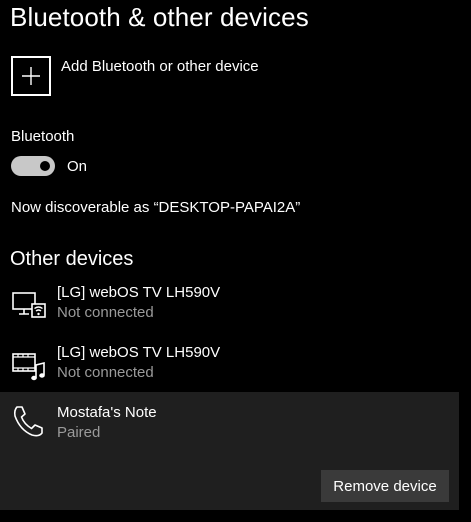 Image resolution: width=471 pixels, height=522 pixels. I want to click on page-title: Bluetooth & other devices, so click(159, 17).